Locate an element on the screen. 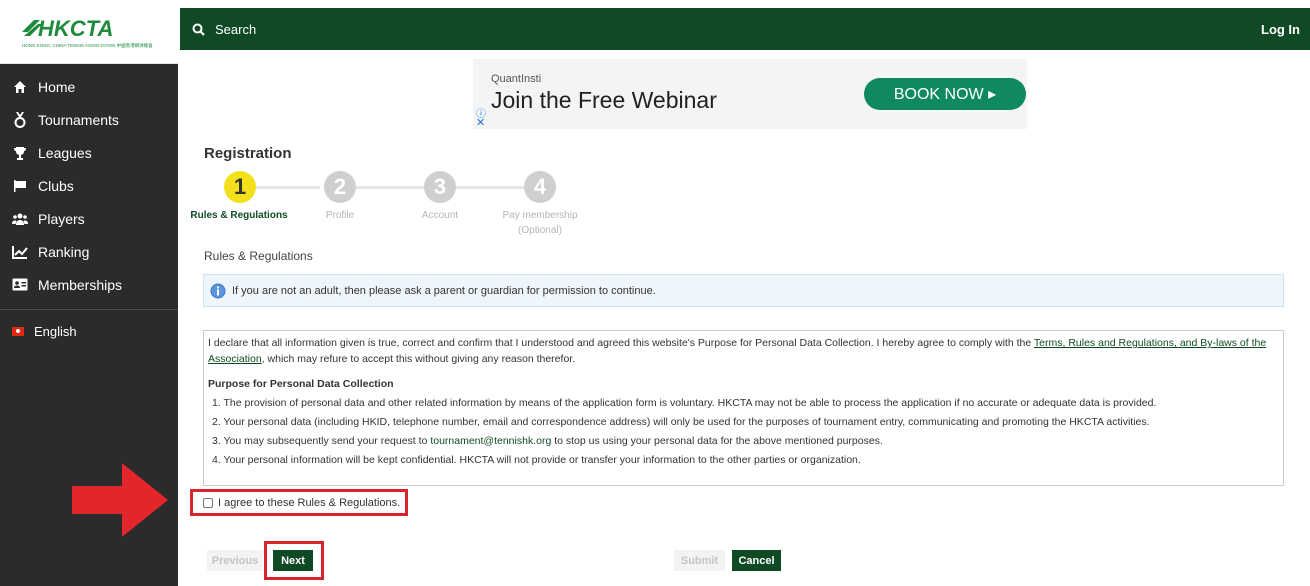 This screenshot has width=1310, height=586. medal-icon is located at coordinates (20, 119).